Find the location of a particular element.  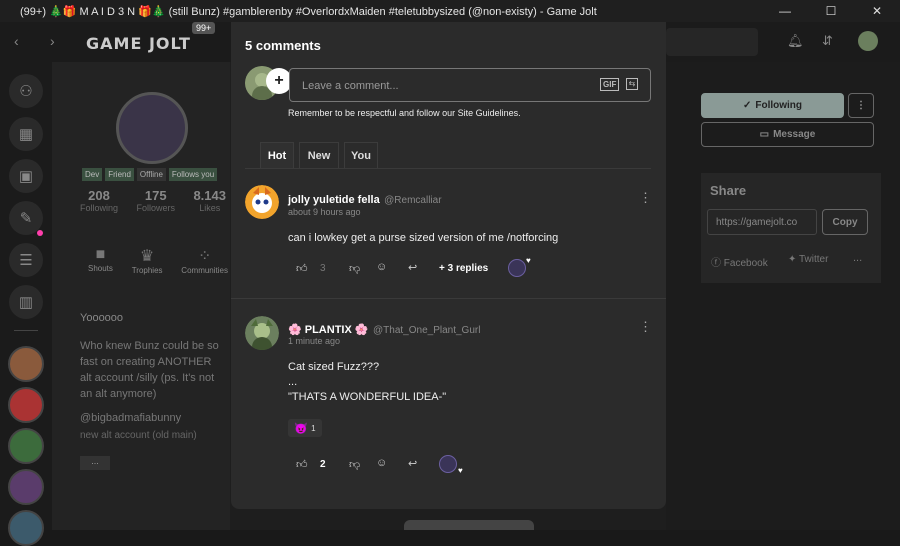

following-button: ✓ Following is located at coordinates (772, 105).